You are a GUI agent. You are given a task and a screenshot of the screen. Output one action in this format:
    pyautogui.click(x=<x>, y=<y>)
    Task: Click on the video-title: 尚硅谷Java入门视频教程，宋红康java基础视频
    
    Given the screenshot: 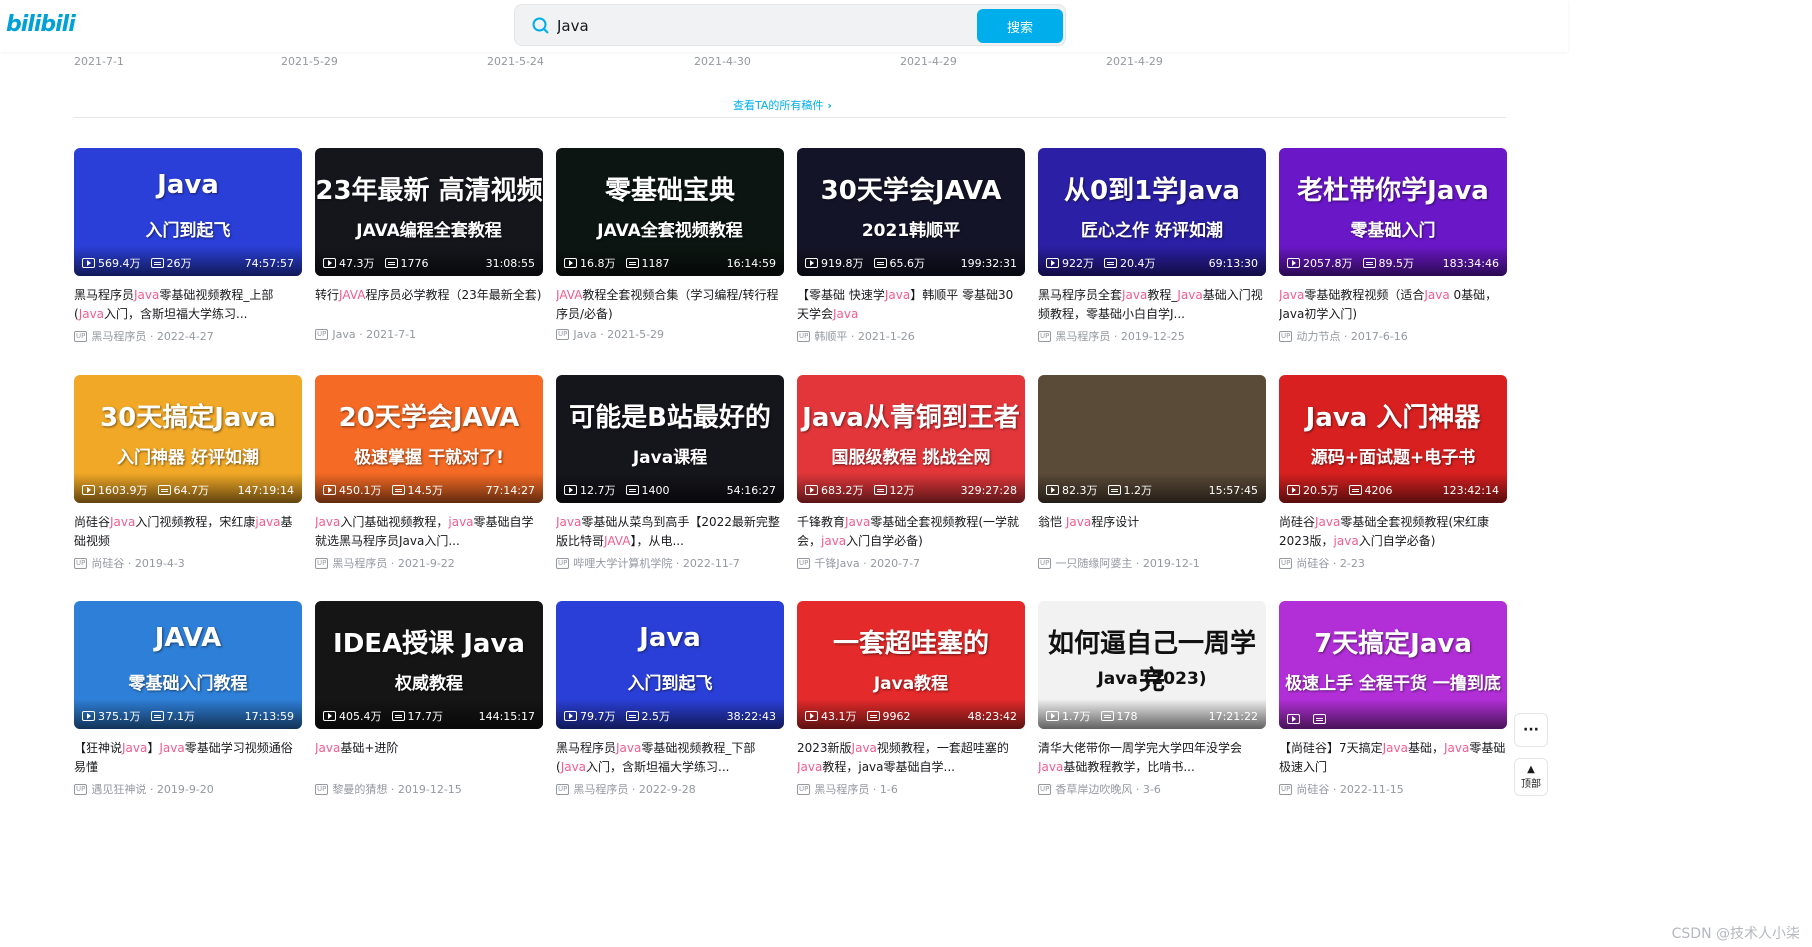 What is the action you would take?
    pyautogui.click(x=188, y=532)
    